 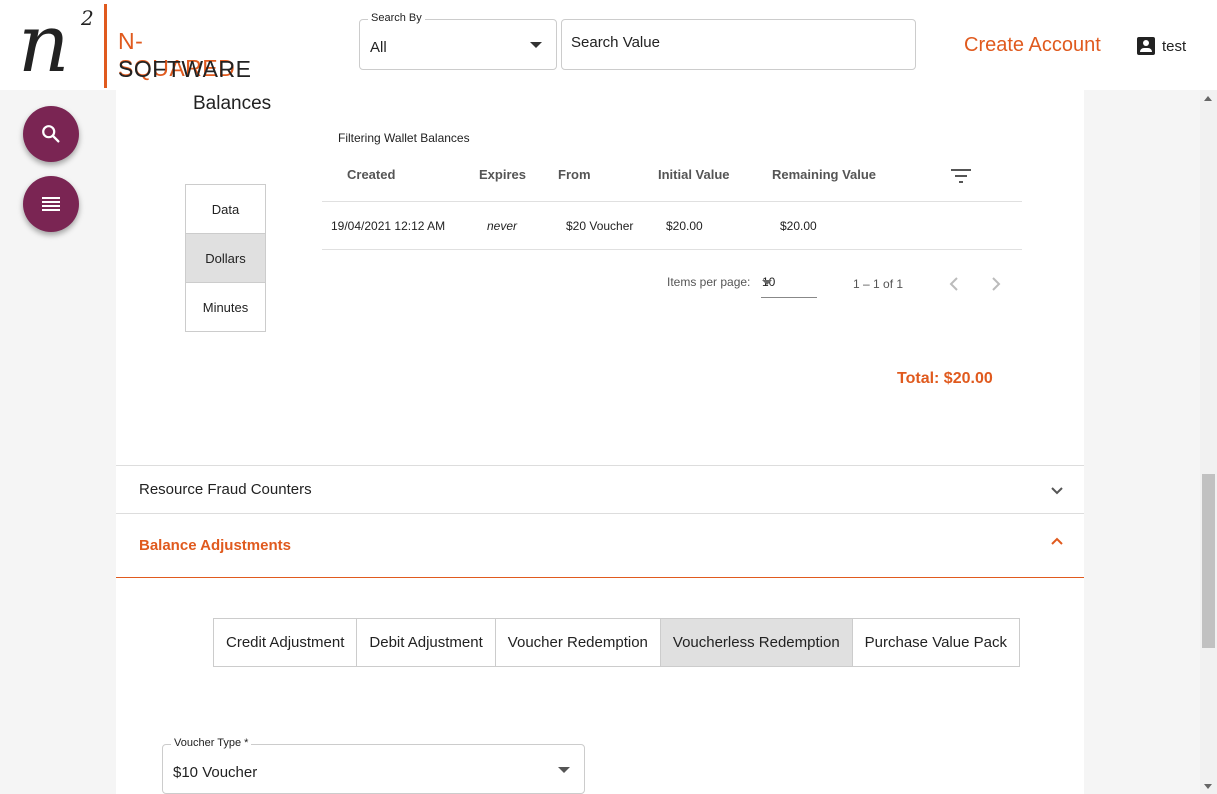 What do you see at coordinates (44, 45) in the screenshot?
I see `logo-symbol: n` at bounding box center [44, 45].